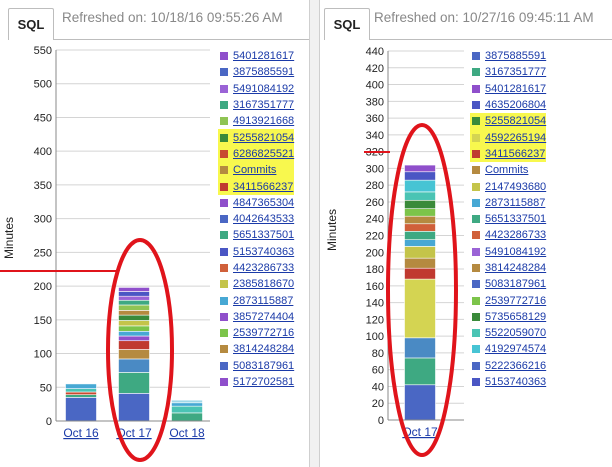 The width and height of the screenshot is (612, 467). Describe the element at coordinates (43, 253) in the screenshot. I see `y-tick-label: 250` at that location.